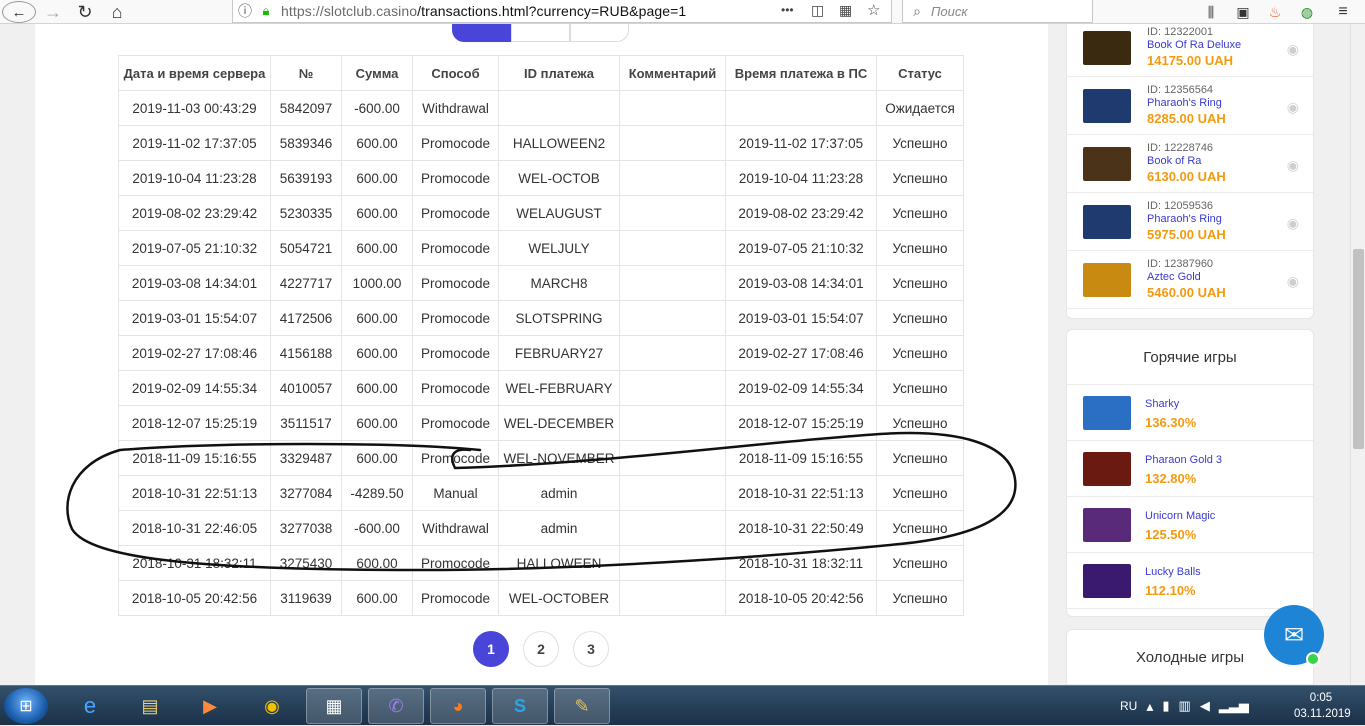 The height and width of the screenshot is (726, 1365). Describe the element at coordinates (334, 706) in the screenshot. I see `calculator-icon: ▦` at that location.